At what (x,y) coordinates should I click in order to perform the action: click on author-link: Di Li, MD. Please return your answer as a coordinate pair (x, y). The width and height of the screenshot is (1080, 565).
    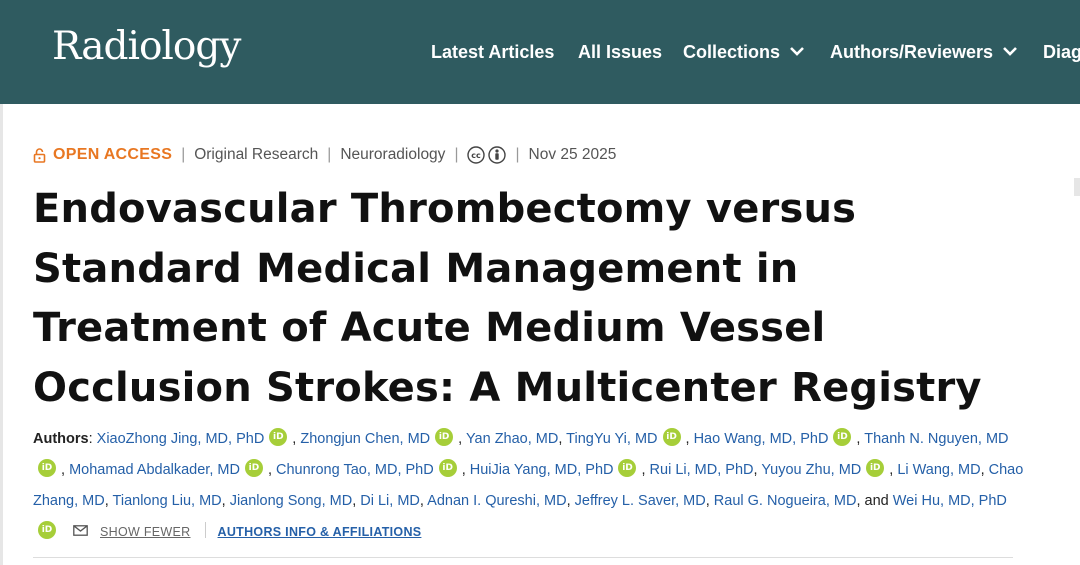
    Looking at the image, I should click on (390, 501).